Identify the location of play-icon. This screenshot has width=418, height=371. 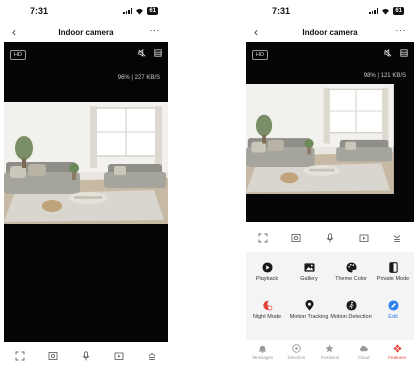
(267, 267).